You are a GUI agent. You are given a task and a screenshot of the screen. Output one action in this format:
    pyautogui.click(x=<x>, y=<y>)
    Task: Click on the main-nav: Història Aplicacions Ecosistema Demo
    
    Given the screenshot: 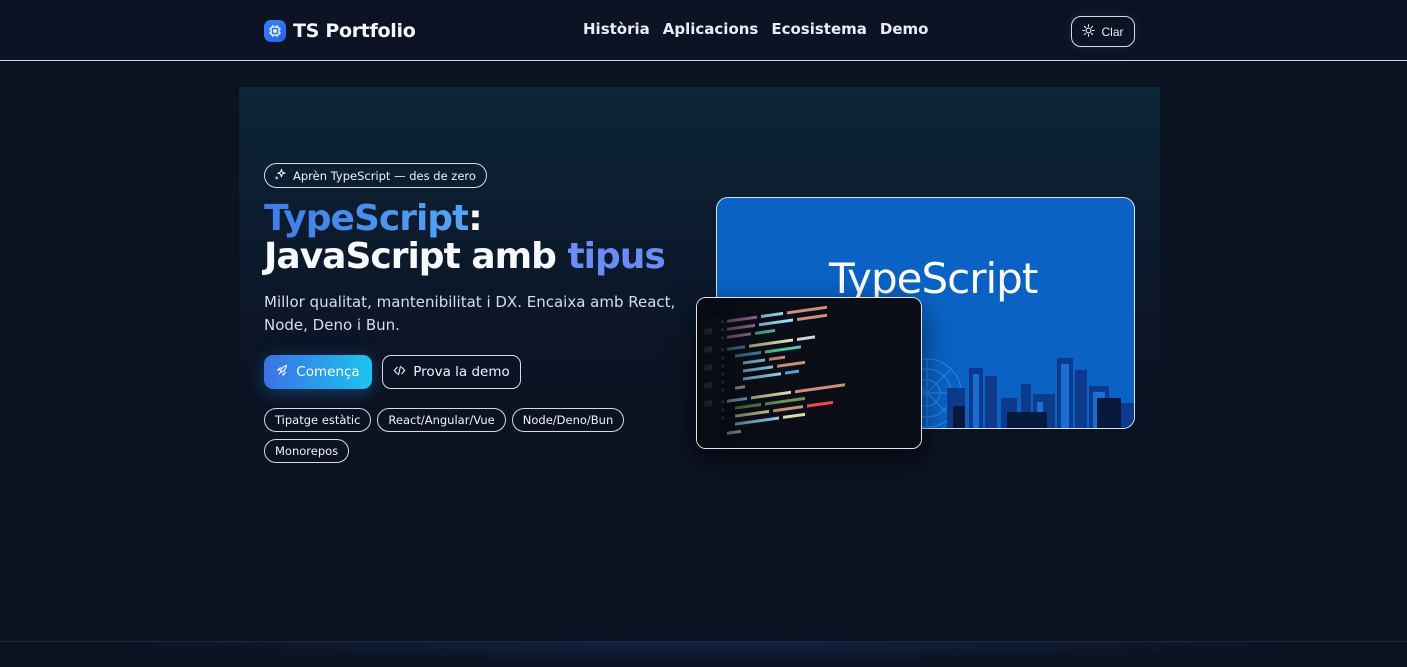 What is the action you would take?
    pyautogui.click(x=755, y=29)
    